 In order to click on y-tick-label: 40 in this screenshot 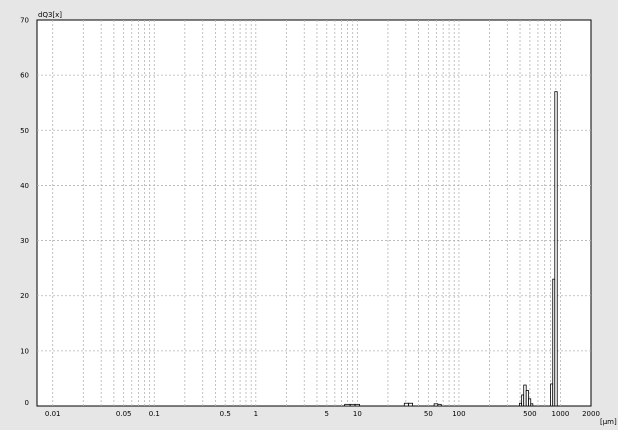, I will do `click(24, 186)`.